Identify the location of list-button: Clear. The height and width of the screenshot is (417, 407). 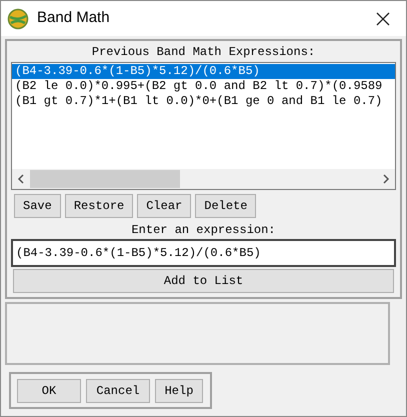
(164, 206).